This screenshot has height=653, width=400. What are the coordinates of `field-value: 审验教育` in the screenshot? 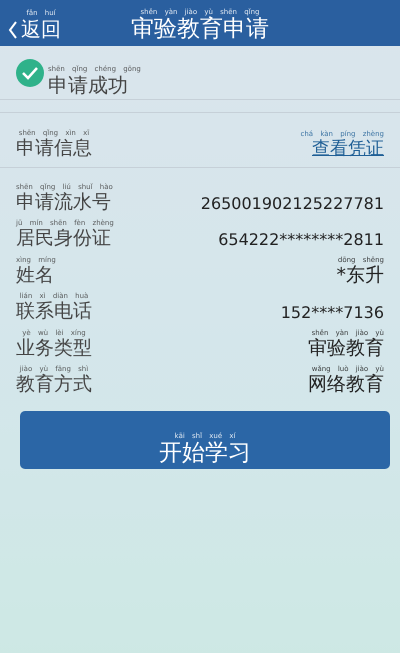 It's located at (346, 348).